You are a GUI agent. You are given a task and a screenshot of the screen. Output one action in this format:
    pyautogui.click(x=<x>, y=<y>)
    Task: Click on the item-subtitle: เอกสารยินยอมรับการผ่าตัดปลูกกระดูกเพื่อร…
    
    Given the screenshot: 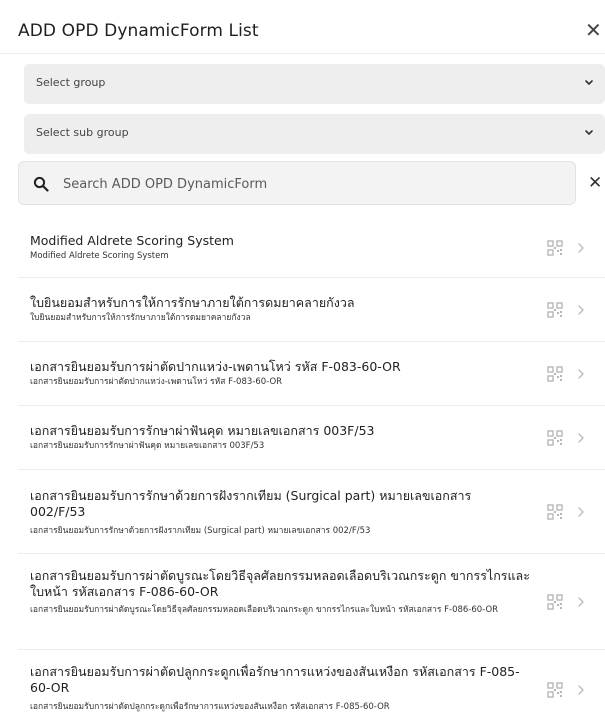 What is the action you would take?
    pyautogui.click(x=210, y=707)
    